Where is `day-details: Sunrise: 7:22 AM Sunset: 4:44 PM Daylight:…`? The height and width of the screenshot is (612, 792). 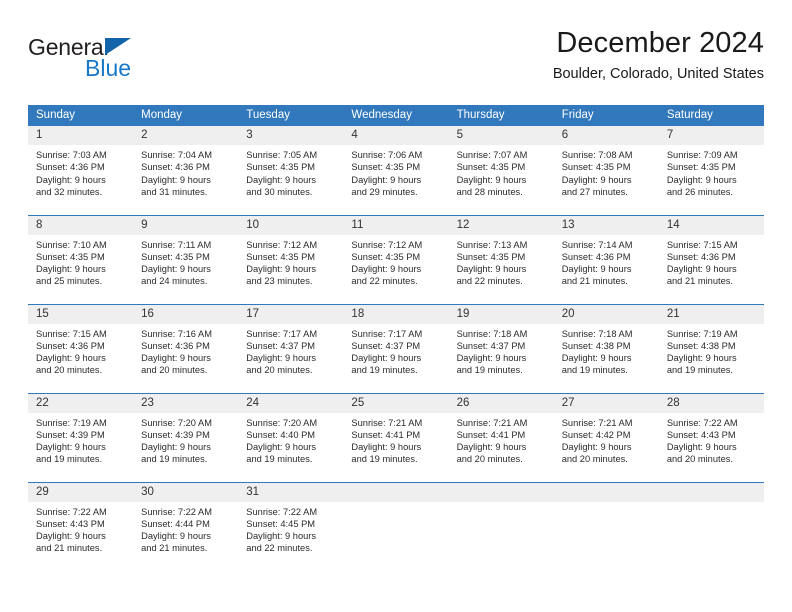
day-details: Sunrise: 7:22 AM Sunset: 4:44 PM Daylight:… is located at coordinates (185, 528).